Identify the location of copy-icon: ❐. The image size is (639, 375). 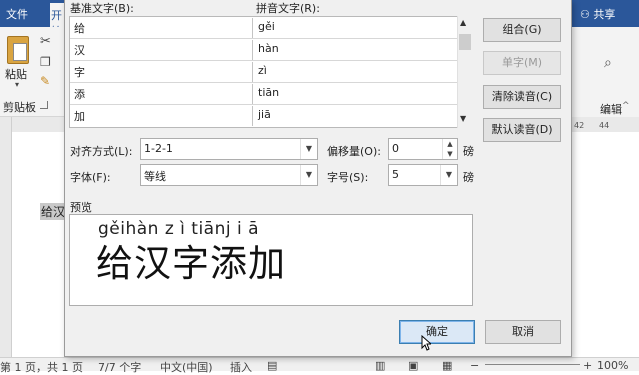
(45, 62).